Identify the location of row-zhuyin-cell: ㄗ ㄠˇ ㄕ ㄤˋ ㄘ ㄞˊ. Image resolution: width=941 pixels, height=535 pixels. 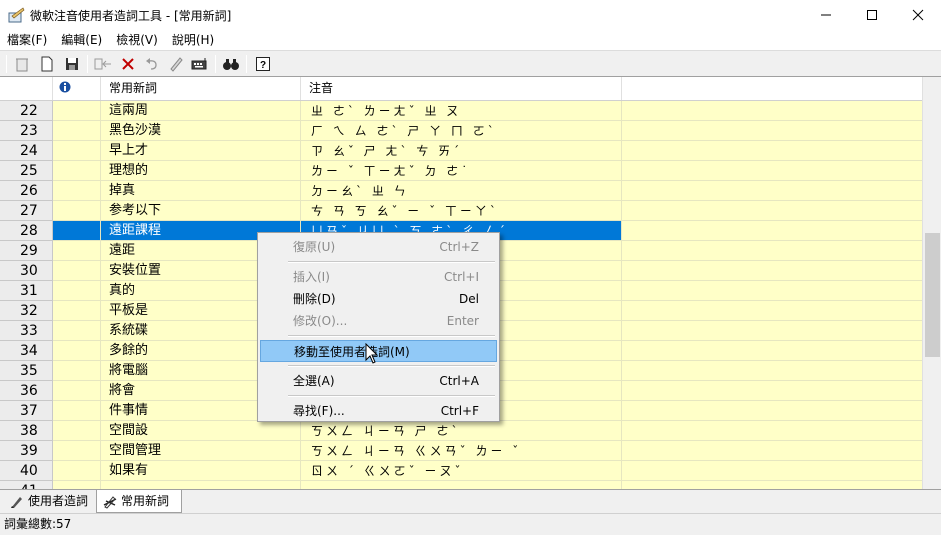
(461, 151).